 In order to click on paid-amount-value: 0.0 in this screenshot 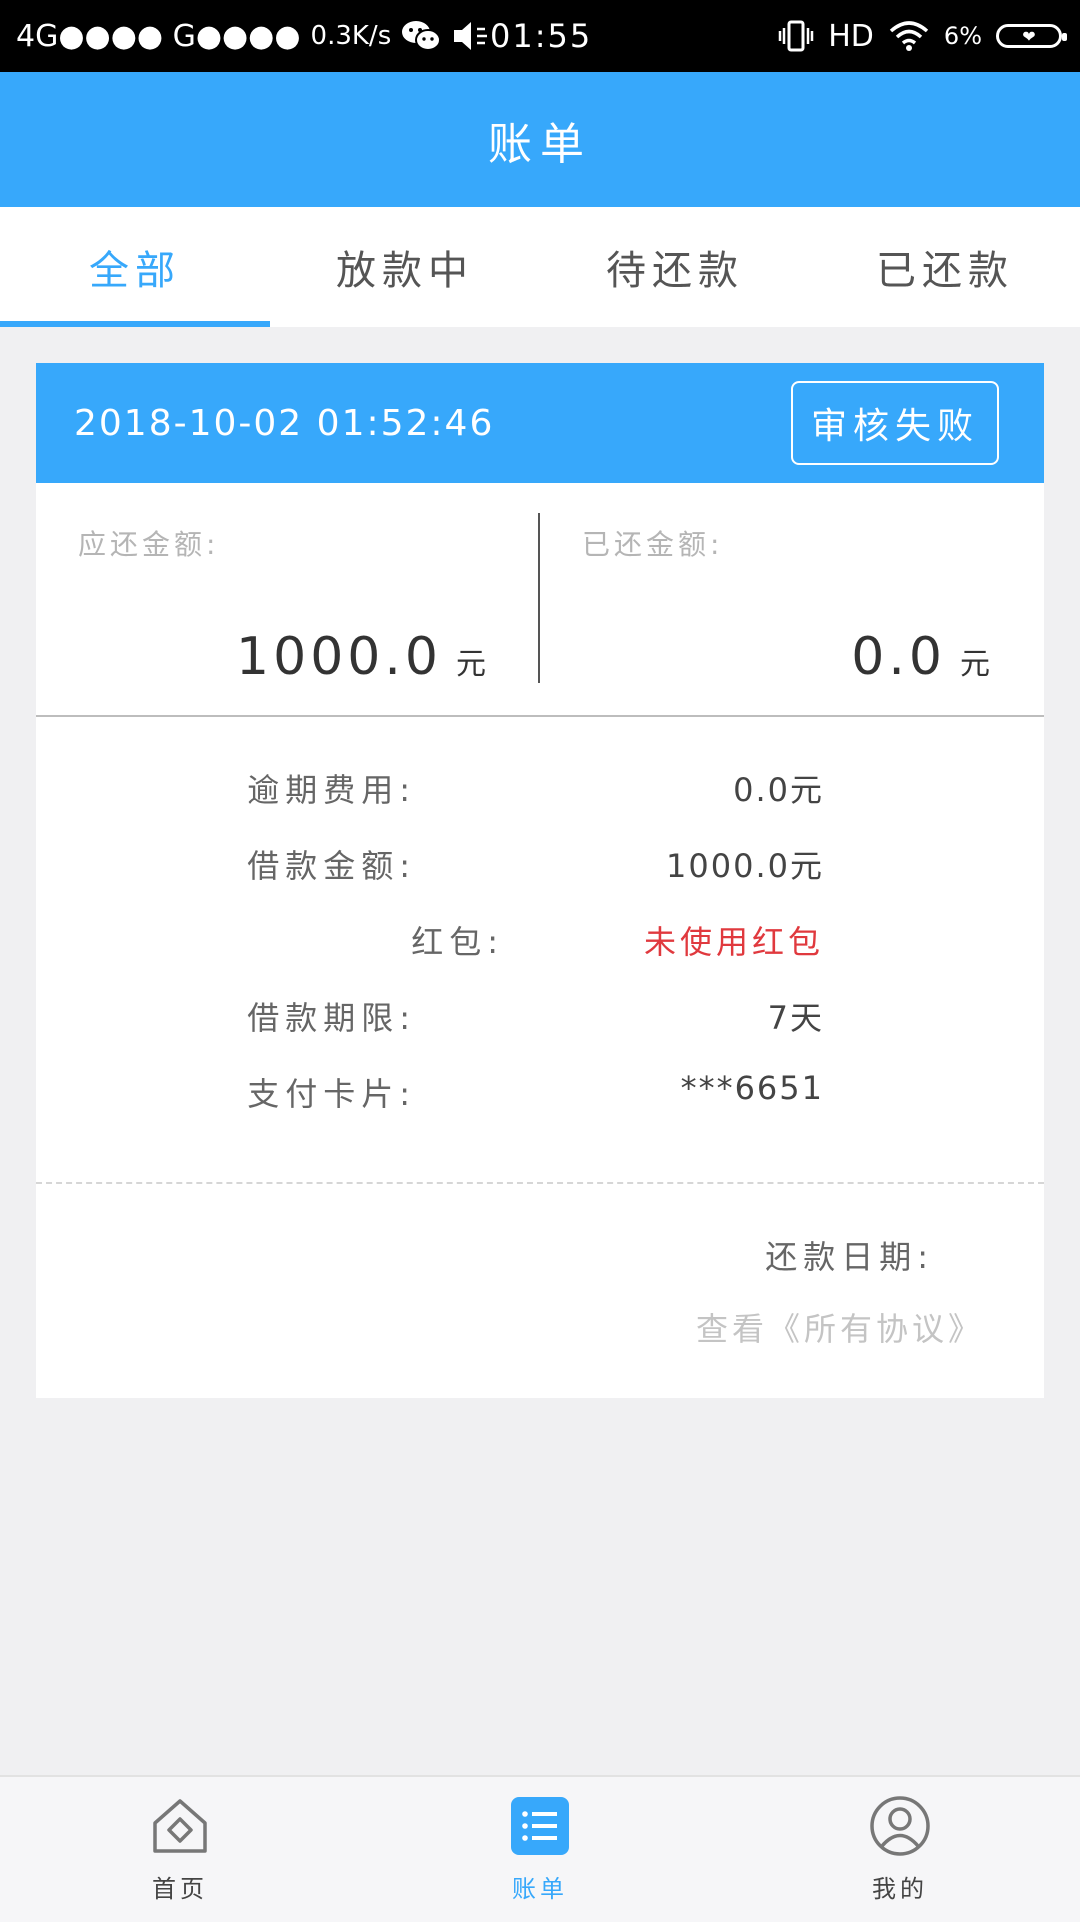, I will do `click(898, 657)`.